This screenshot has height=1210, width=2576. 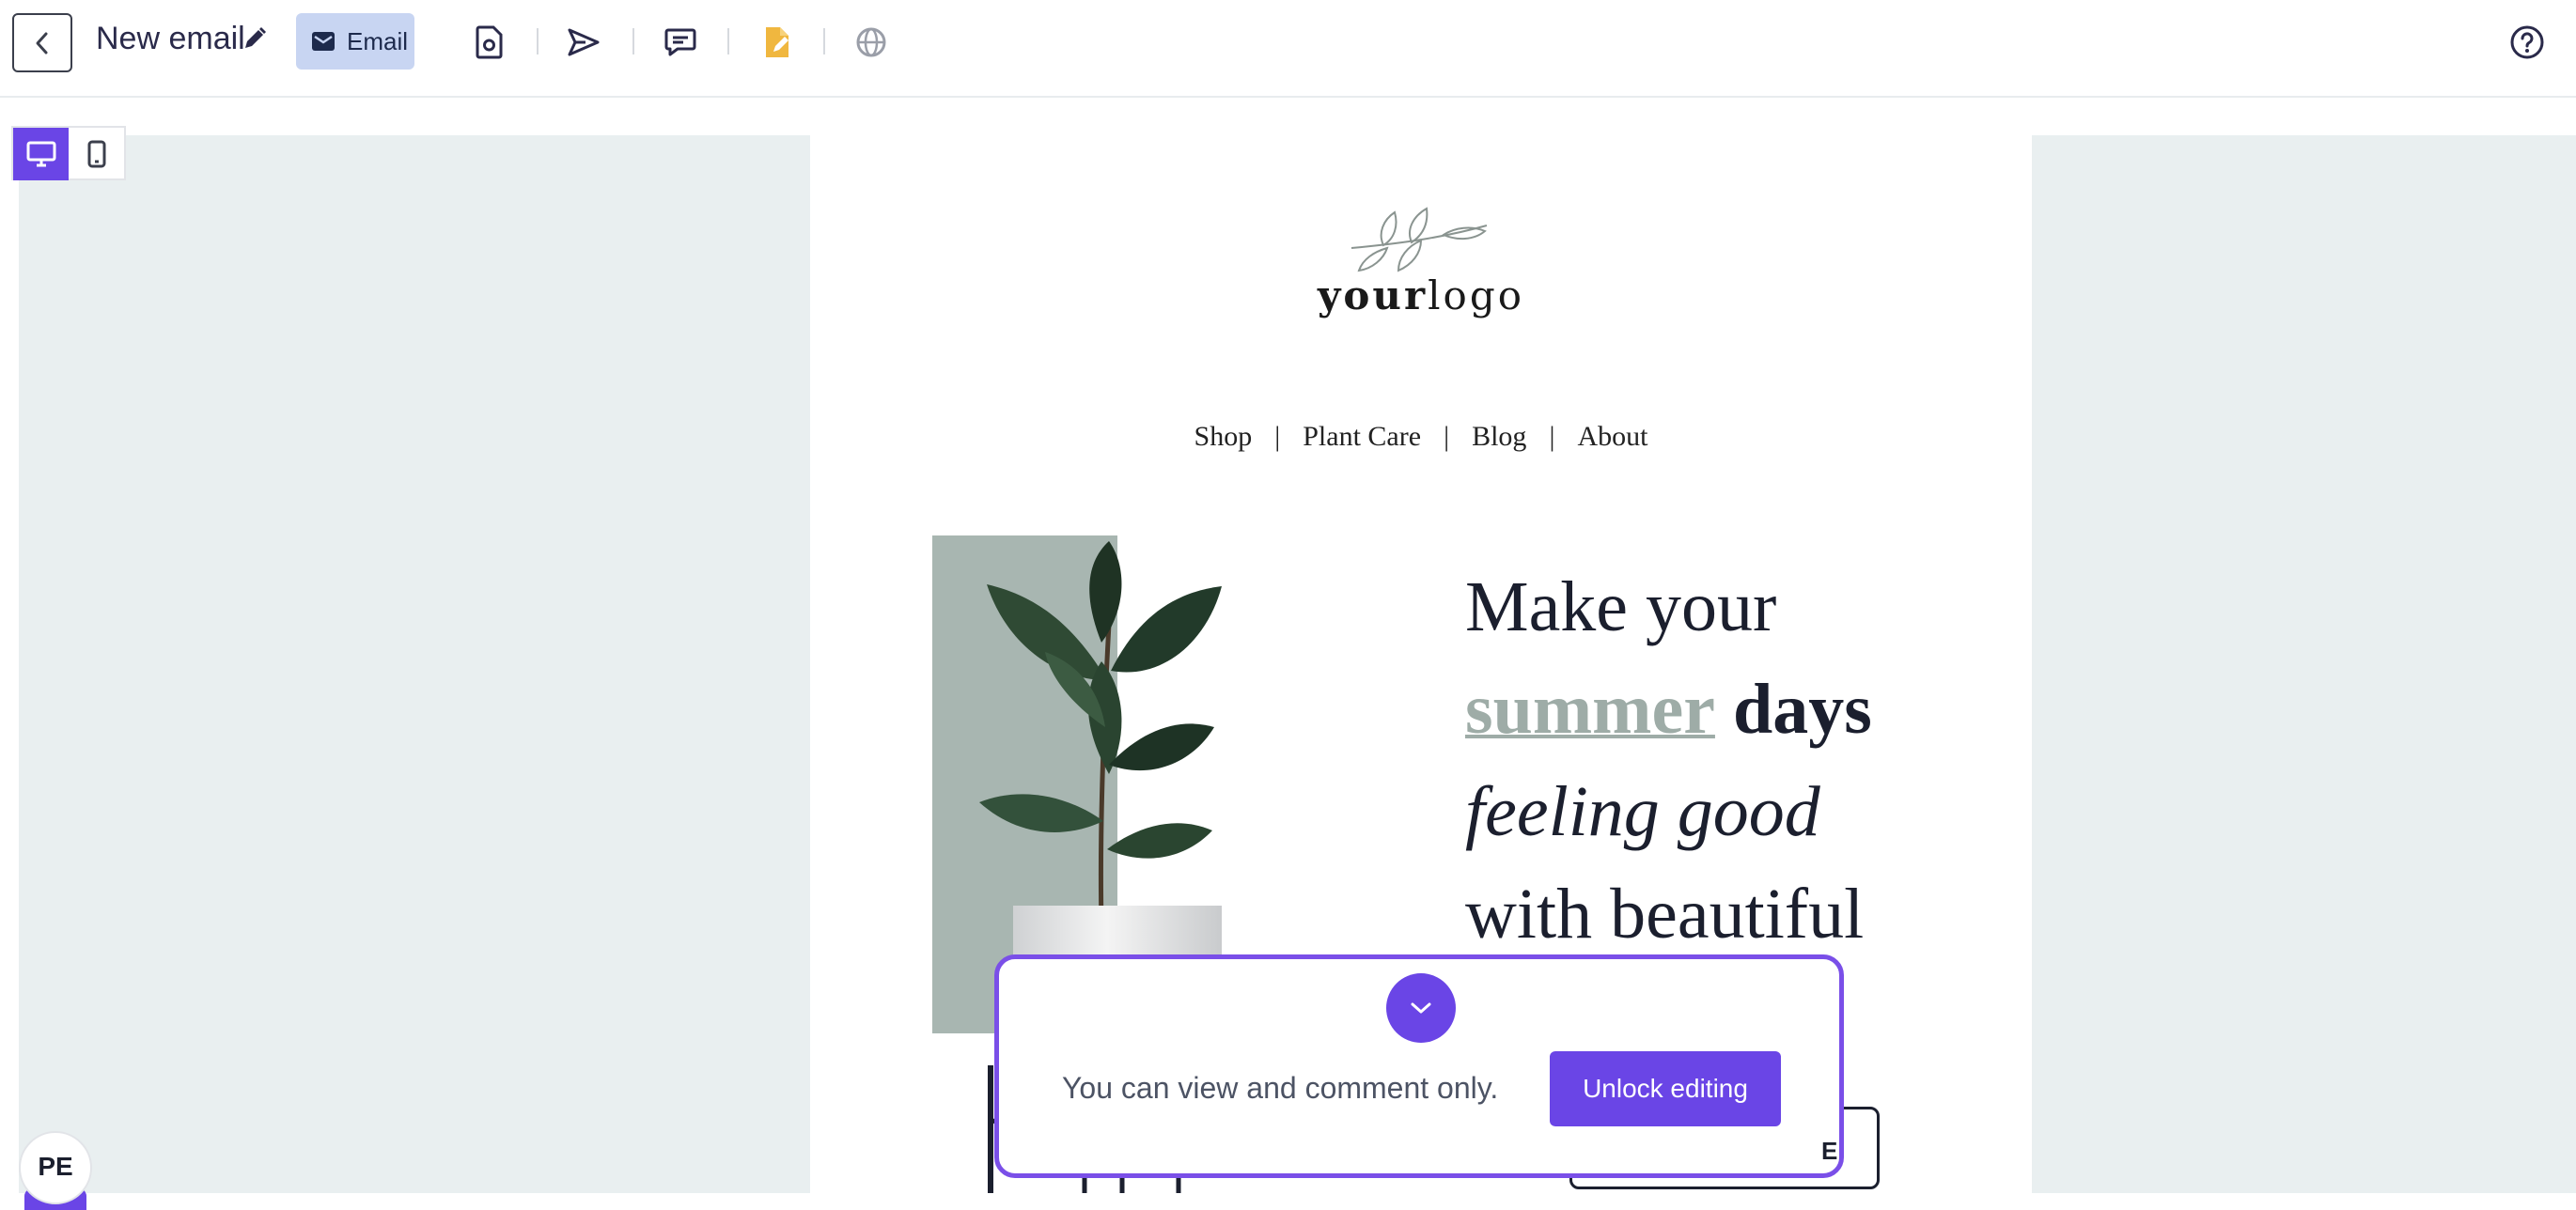 I want to click on comment-icon, so click(x=680, y=42).